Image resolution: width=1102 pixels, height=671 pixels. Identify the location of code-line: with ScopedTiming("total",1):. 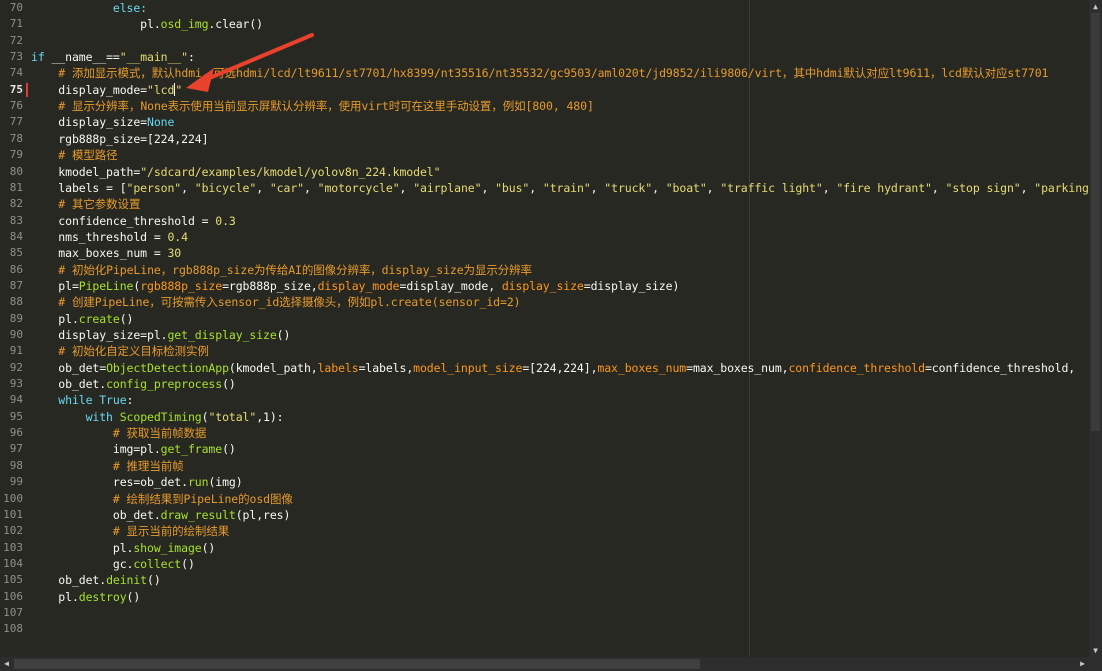
(157, 417).